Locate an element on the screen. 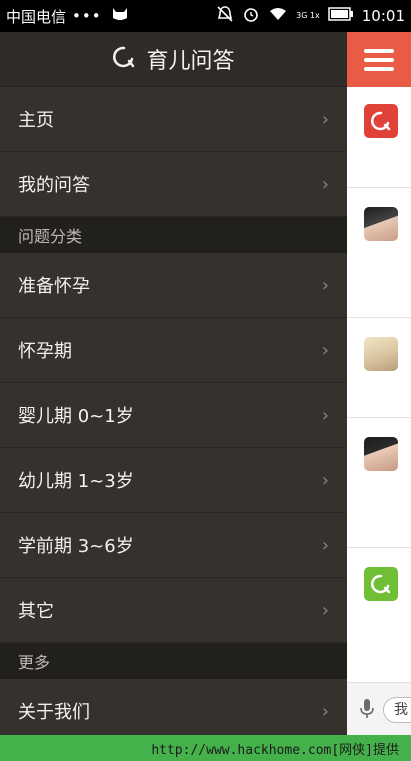 The width and height of the screenshot is (411, 761). hamburger-menu-icon is located at coordinates (379, 59).